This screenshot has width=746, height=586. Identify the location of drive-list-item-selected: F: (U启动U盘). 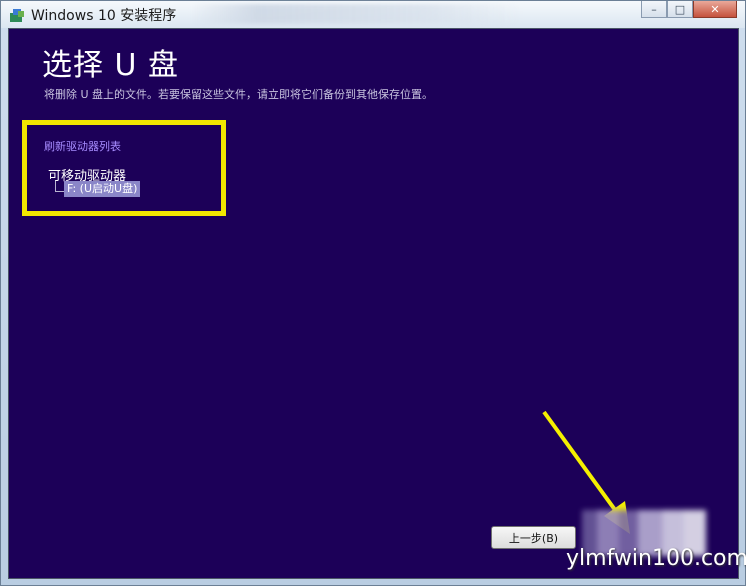
(102, 189).